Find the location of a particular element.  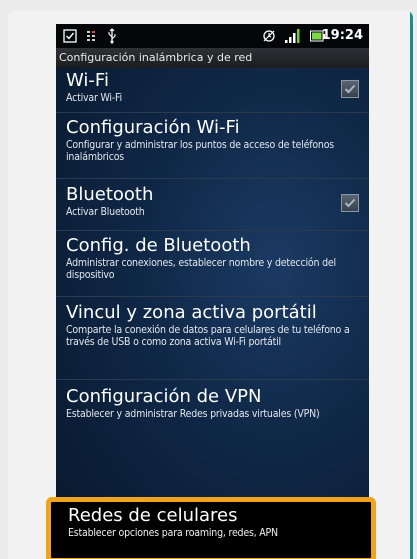

status-bar: 19:24 is located at coordinates (212, 36).